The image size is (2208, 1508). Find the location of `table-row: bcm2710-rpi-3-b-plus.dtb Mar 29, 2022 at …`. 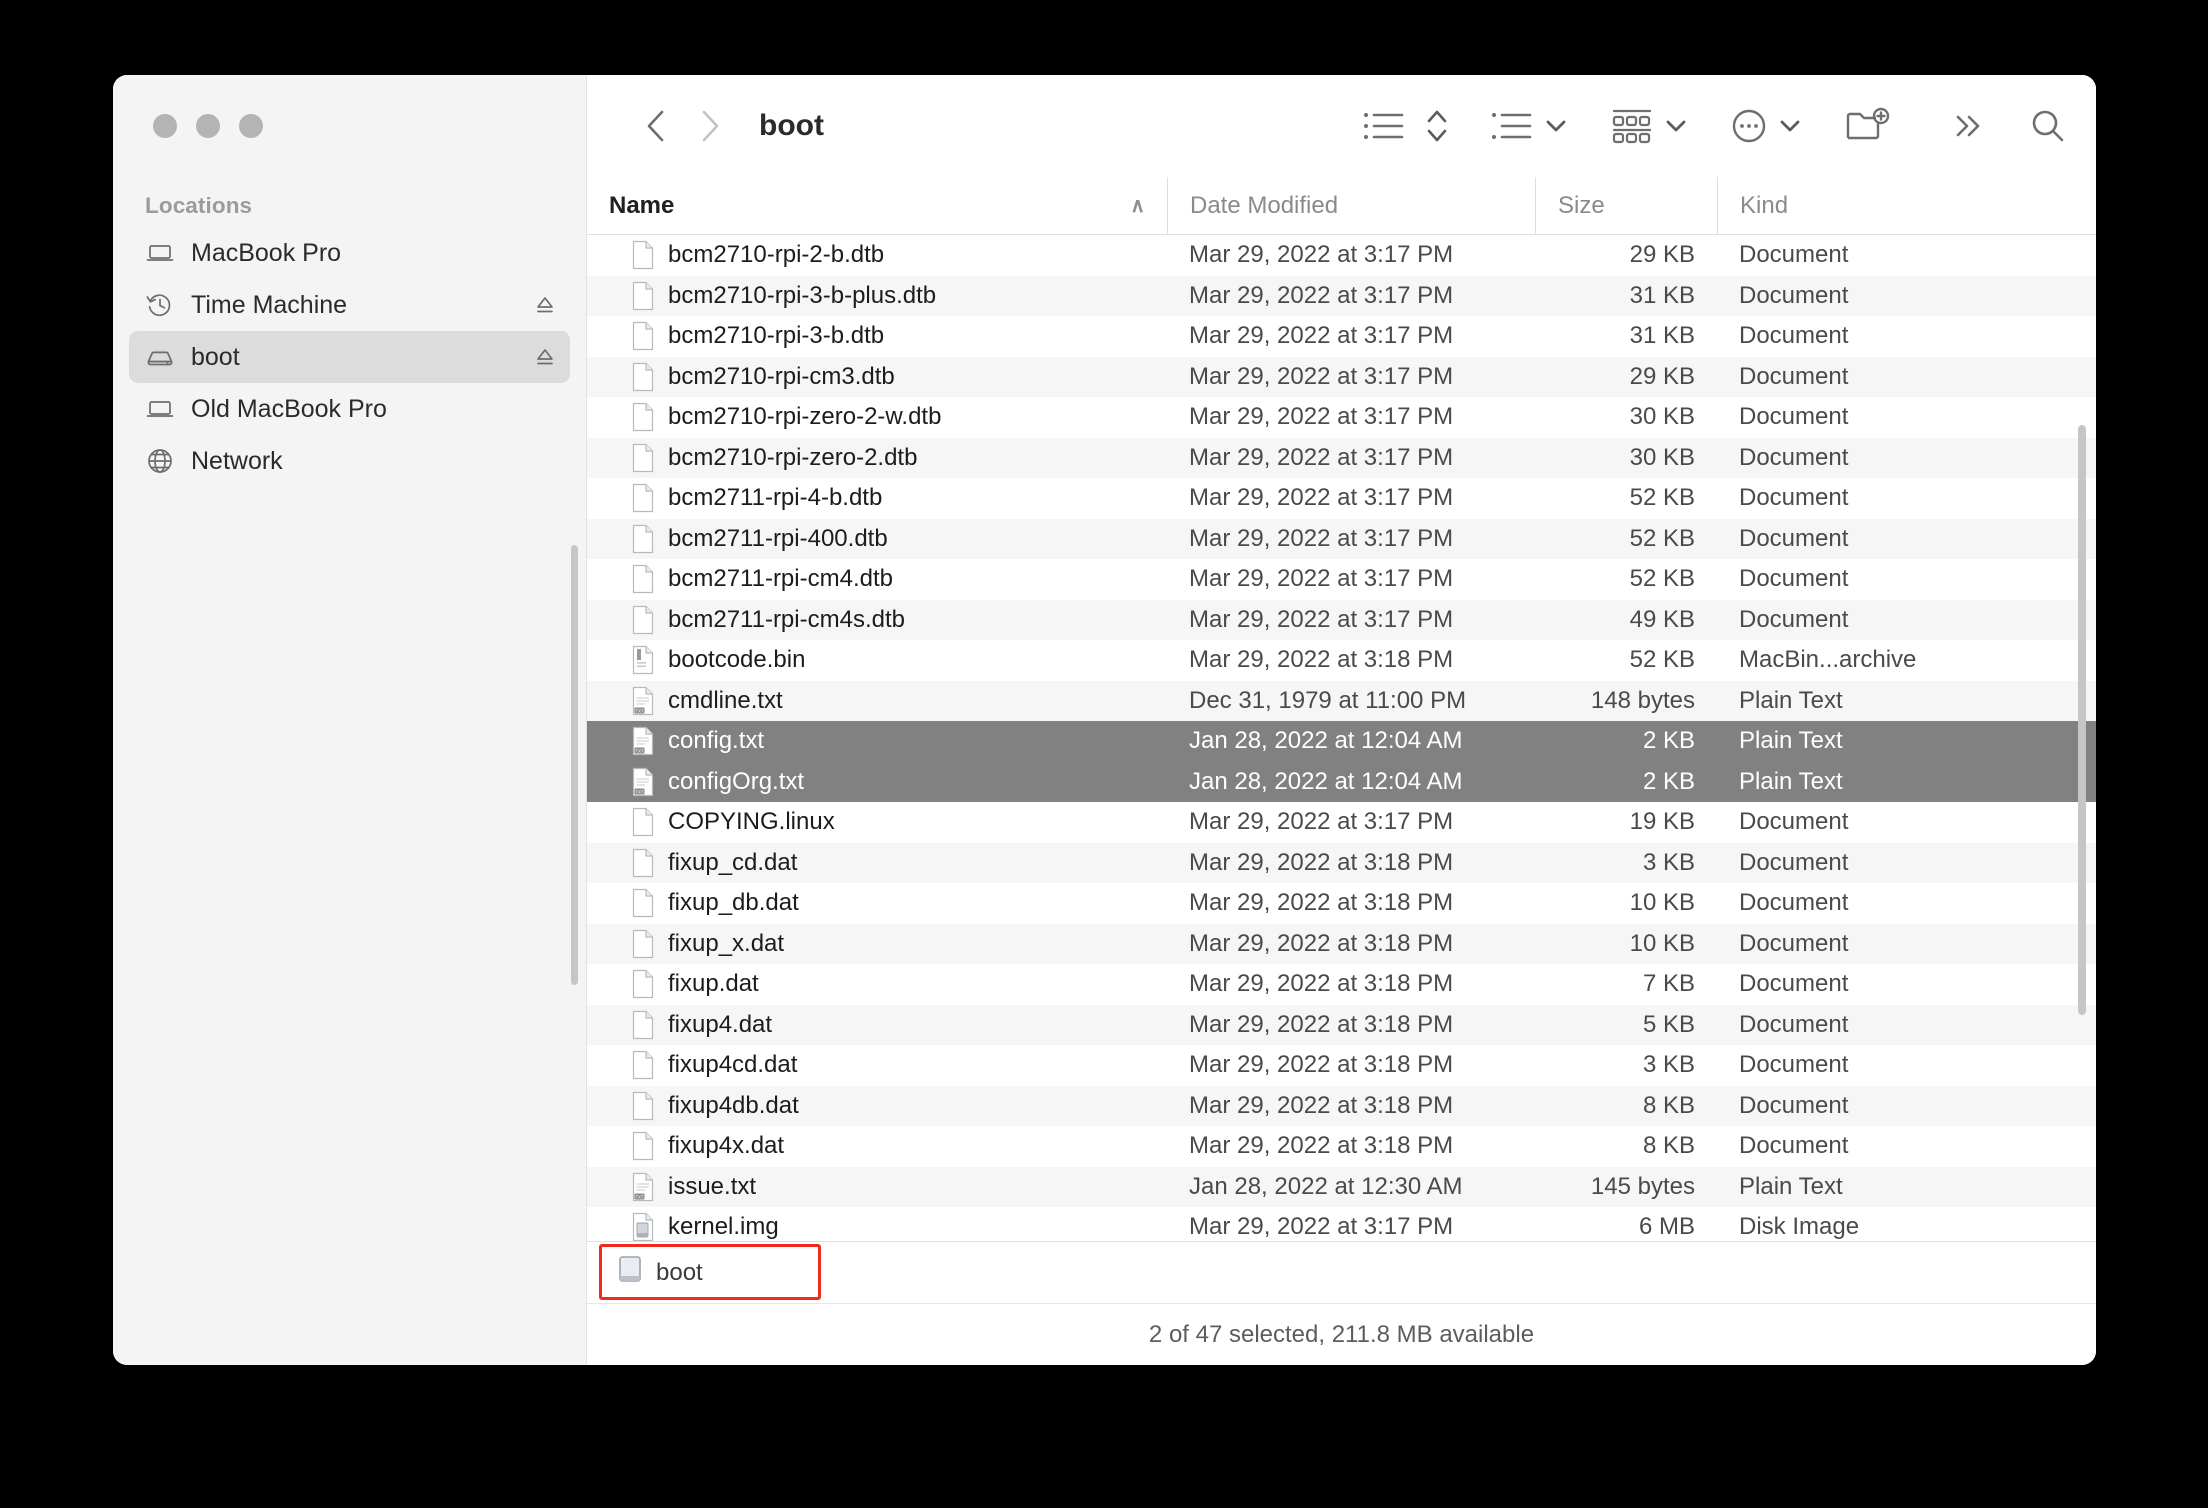

table-row: bcm2710-rpi-3-b-plus.dtb Mar 29, 2022 at … is located at coordinates (1341, 295).